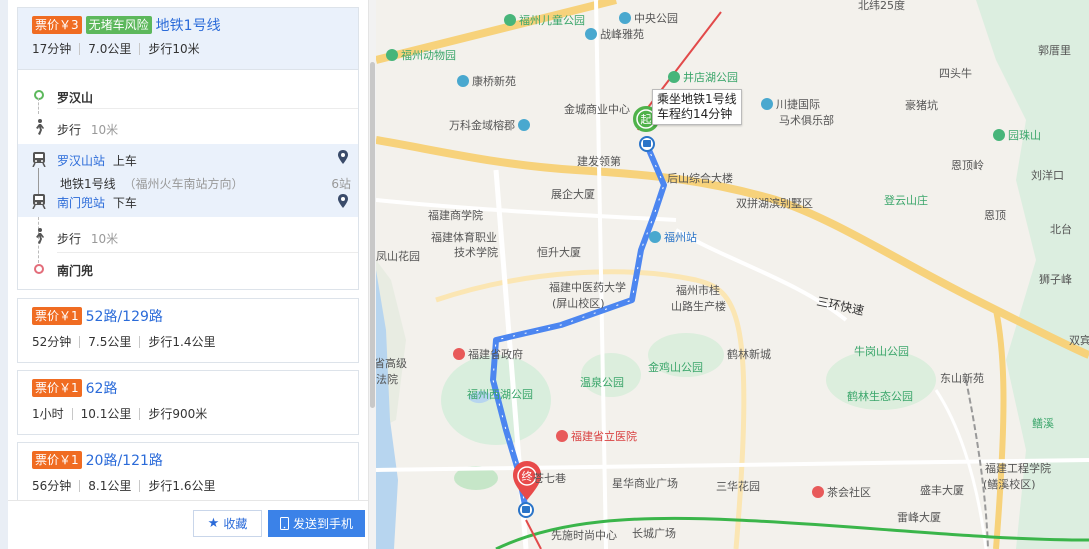 The height and width of the screenshot is (549, 1089). I want to click on map-label: 井店湖公园, so click(703, 77).